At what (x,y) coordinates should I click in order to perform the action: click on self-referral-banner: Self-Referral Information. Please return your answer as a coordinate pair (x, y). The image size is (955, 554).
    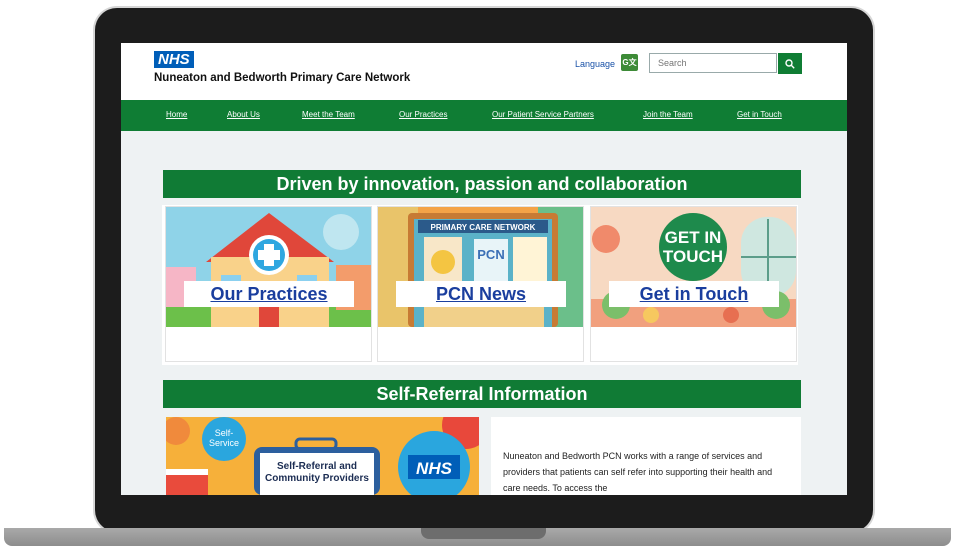
    Looking at the image, I should click on (482, 394).